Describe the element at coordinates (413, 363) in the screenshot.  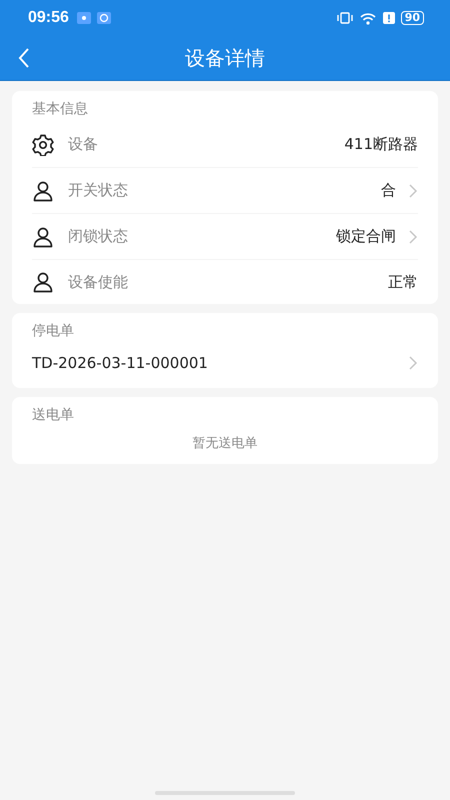
I see `chevron-icon` at that location.